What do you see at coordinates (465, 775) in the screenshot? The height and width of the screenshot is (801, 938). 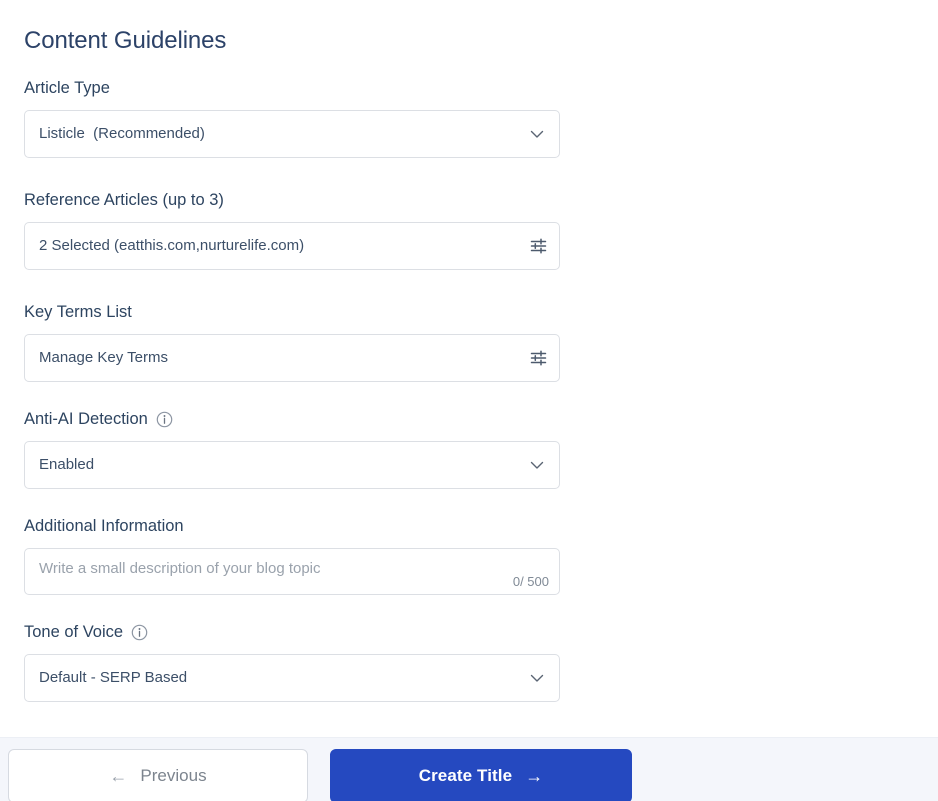 I see `create-title-button-label: Create Title` at bounding box center [465, 775].